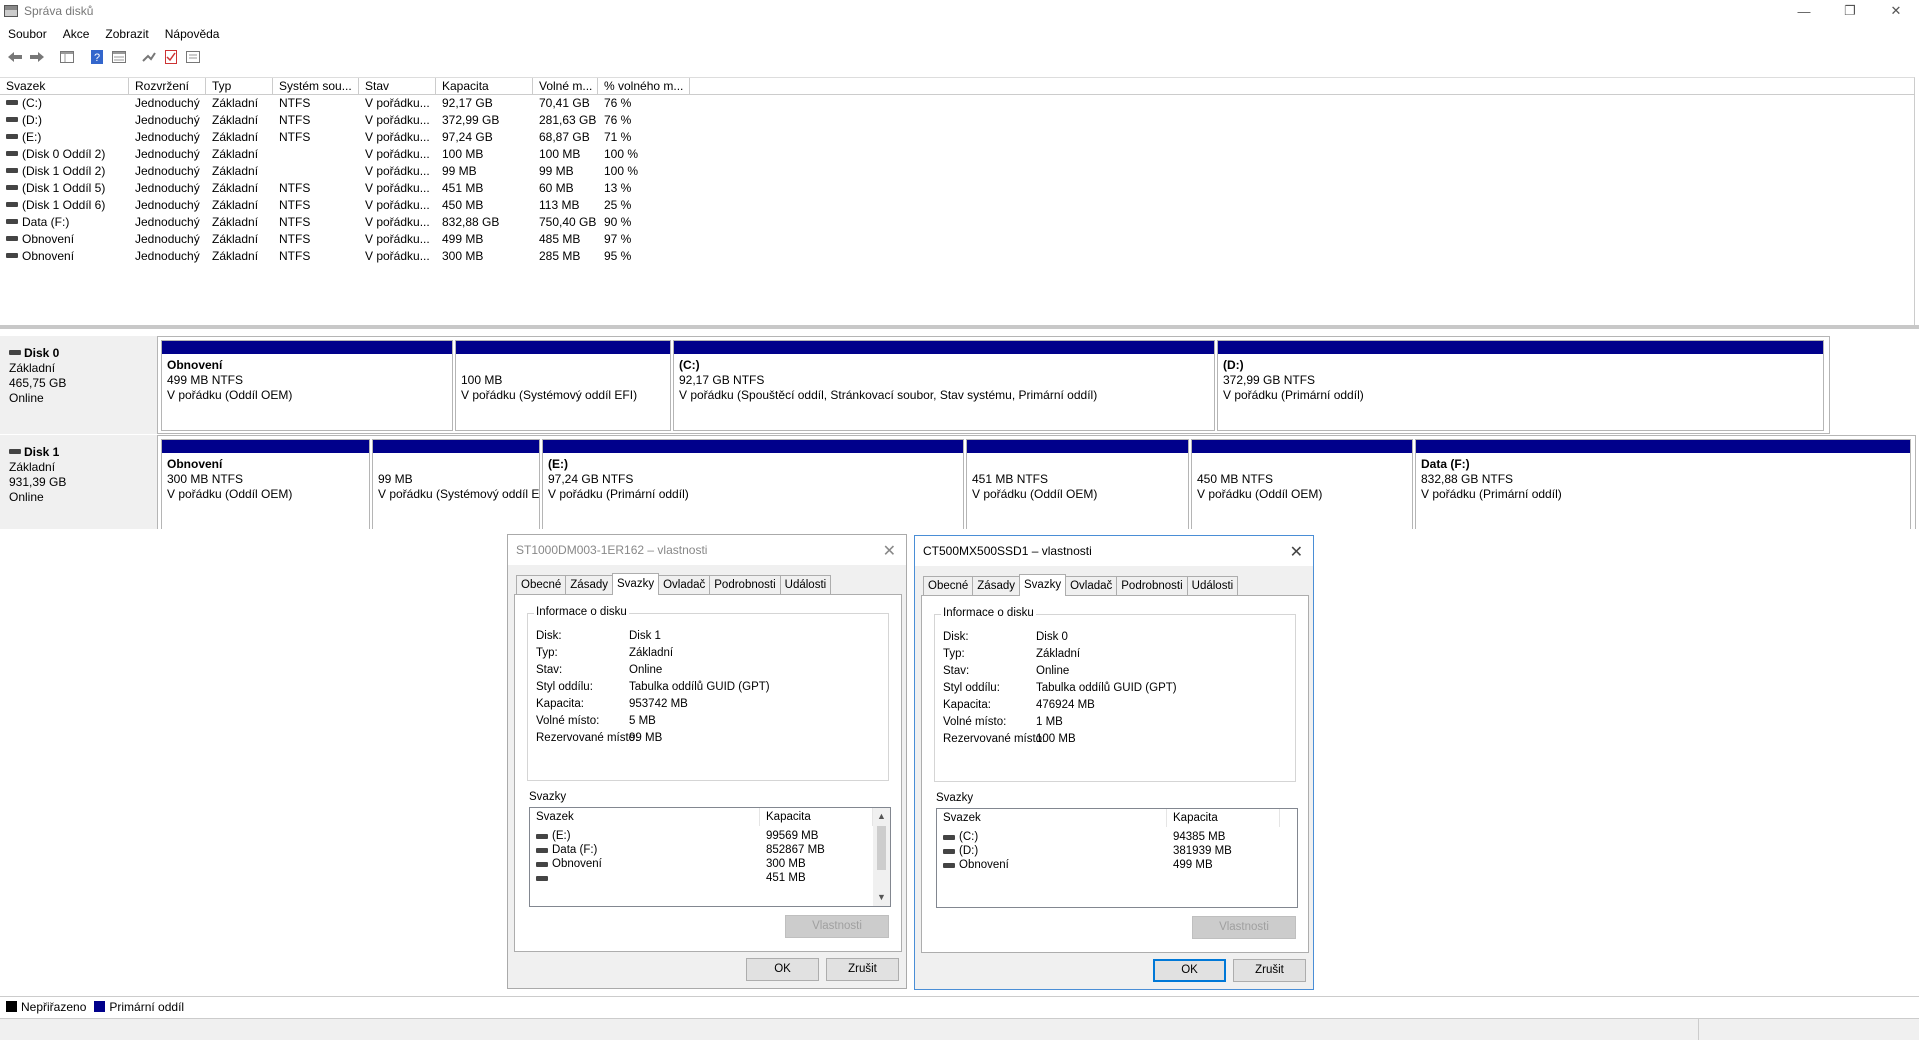 Image resolution: width=1919 pixels, height=1040 pixels. I want to click on restore-button: ❐, so click(1850, 11).